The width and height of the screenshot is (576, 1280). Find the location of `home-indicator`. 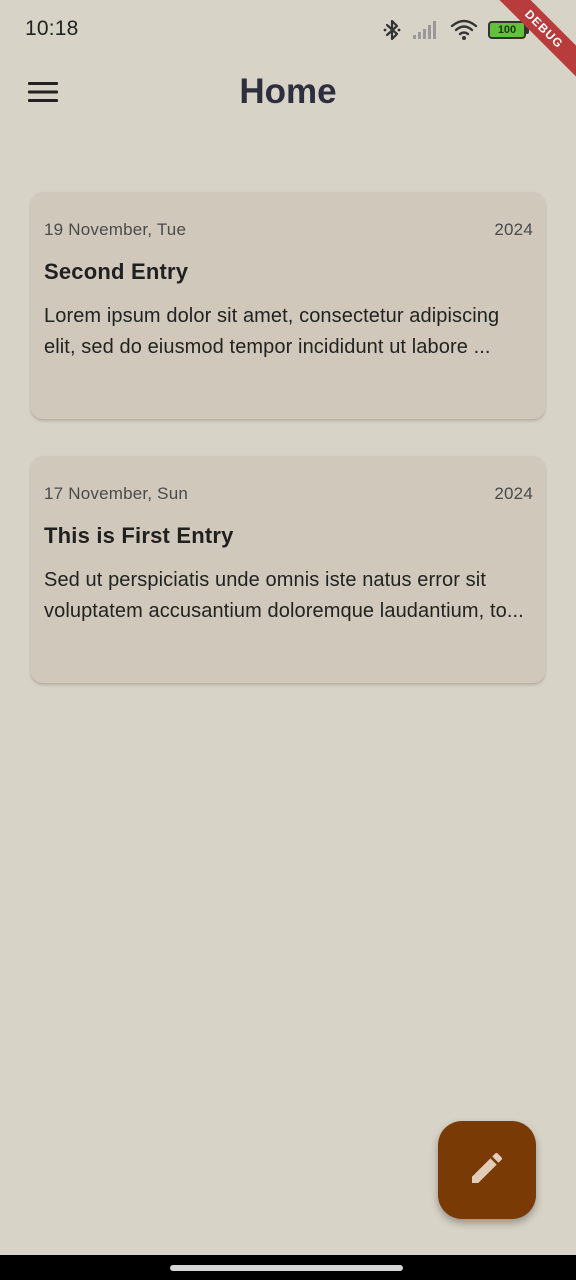

home-indicator is located at coordinates (286, 1268).